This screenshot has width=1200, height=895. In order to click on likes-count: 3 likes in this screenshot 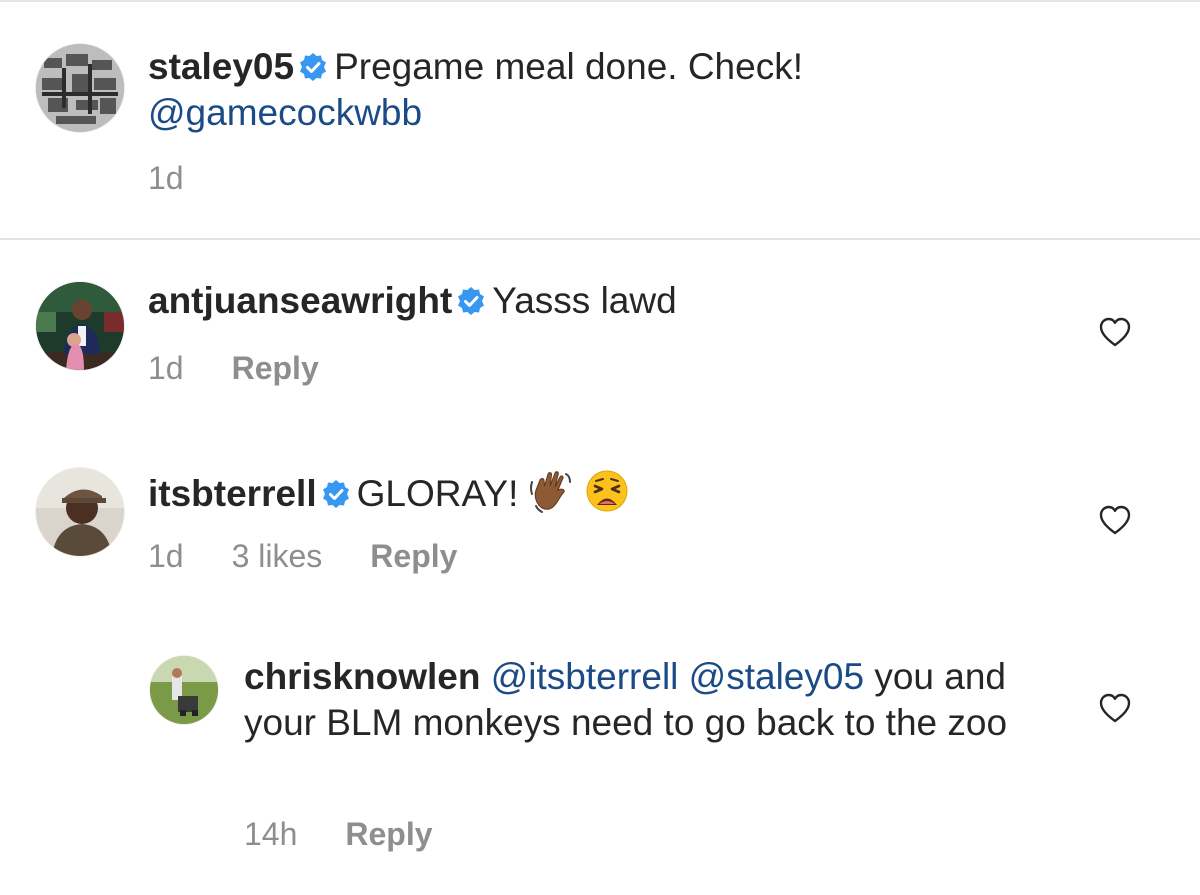, I will do `click(277, 556)`.